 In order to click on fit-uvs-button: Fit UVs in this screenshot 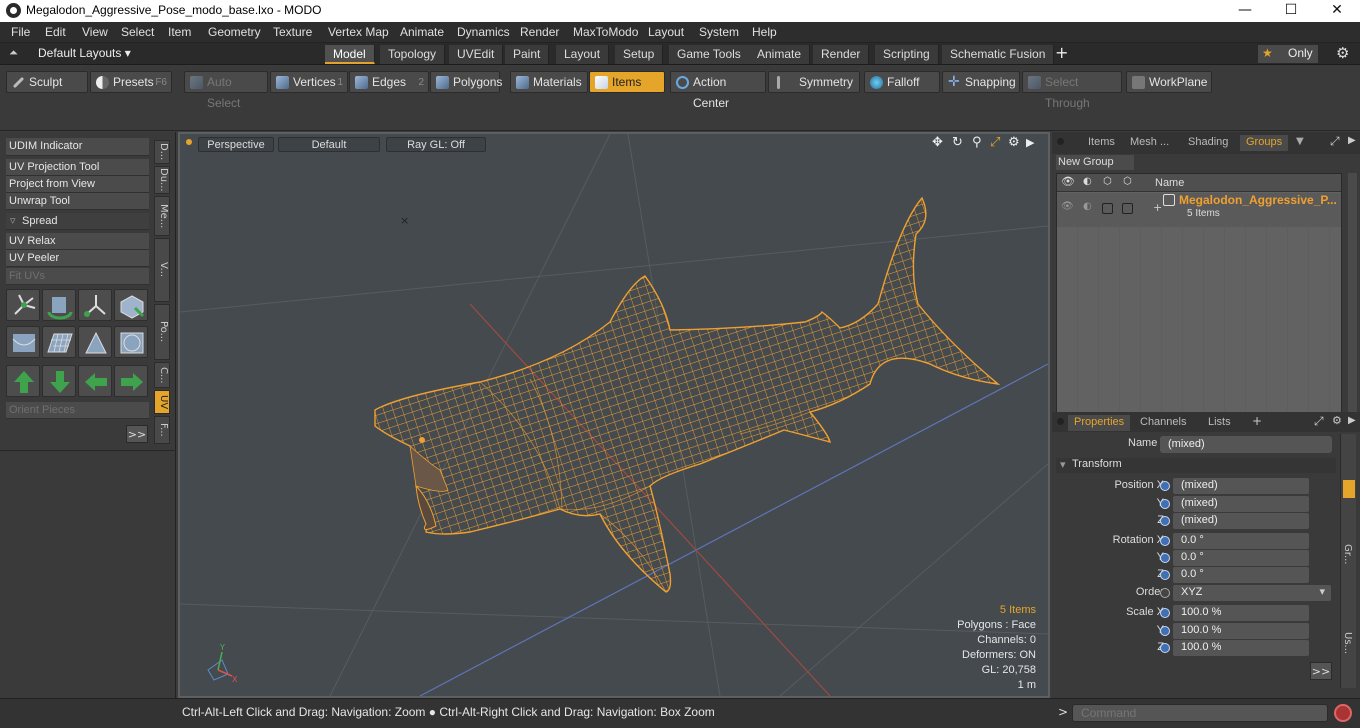, I will do `click(77, 276)`.